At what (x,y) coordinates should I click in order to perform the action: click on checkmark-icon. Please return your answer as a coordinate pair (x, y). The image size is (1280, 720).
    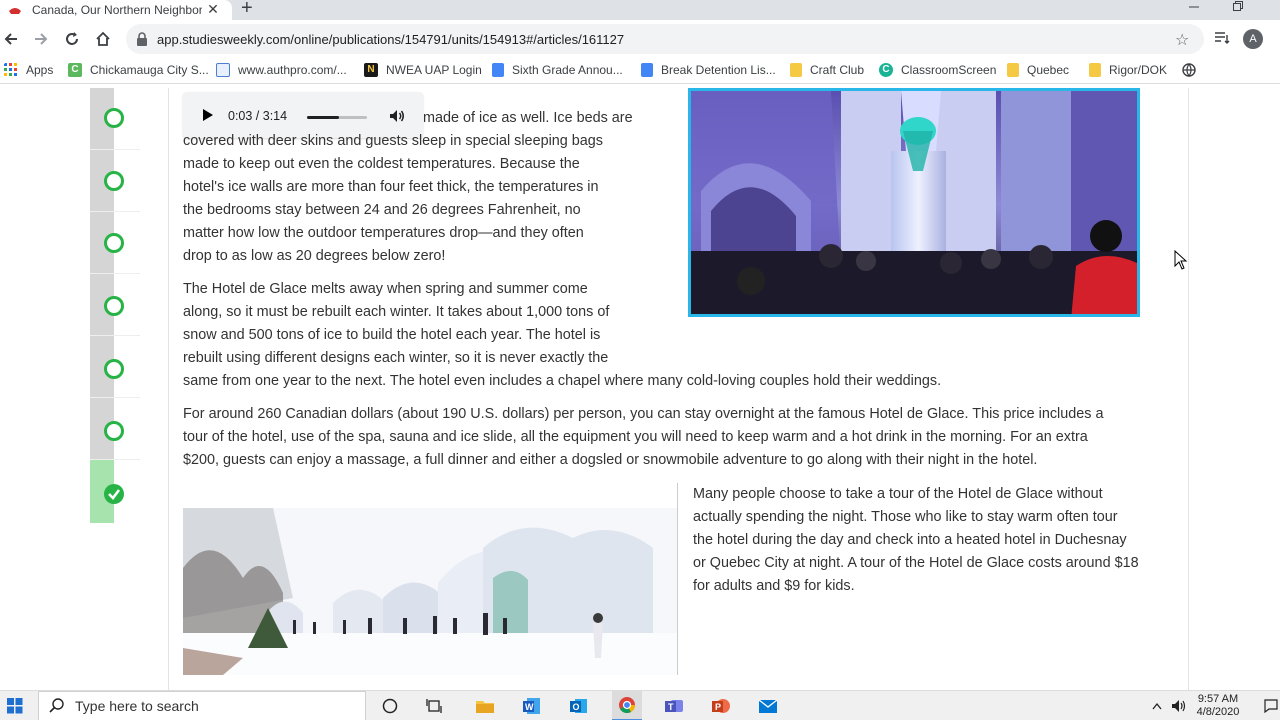
    Looking at the image, I should click on (114, 494).